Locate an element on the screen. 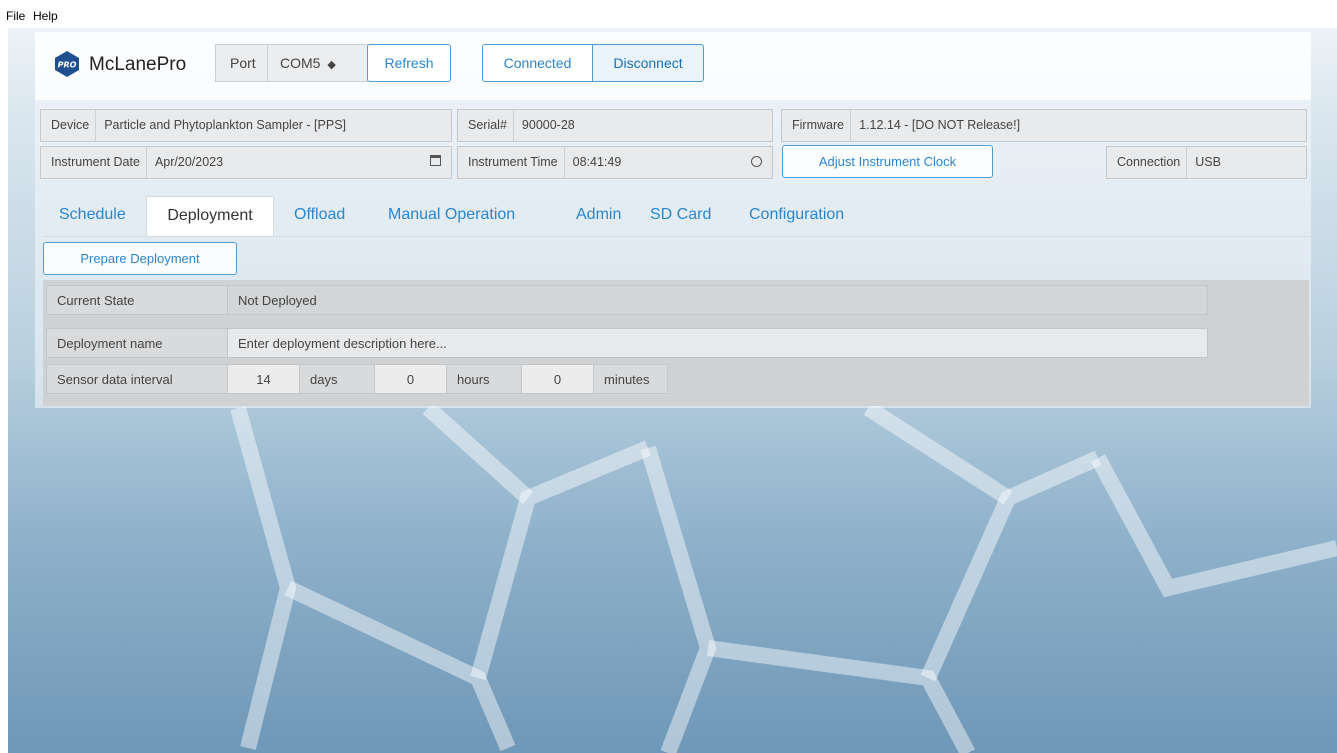  svg-text: PRO is located at coordinates (67, 65).